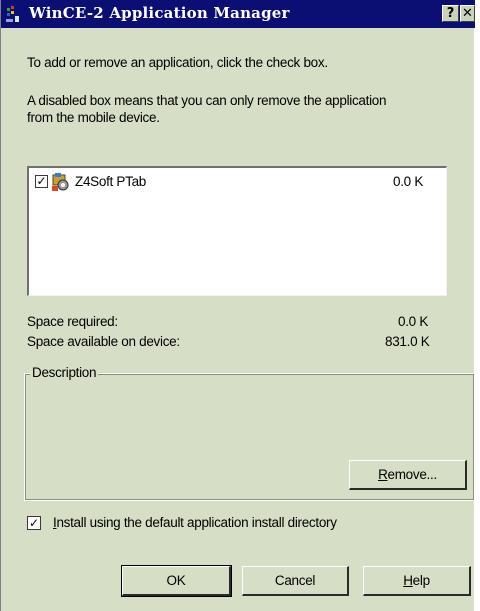 The image size is (480, 611). Describe the element at coordinates (61, 182) in the screenshot. I see `application-setup-icon` at that location.